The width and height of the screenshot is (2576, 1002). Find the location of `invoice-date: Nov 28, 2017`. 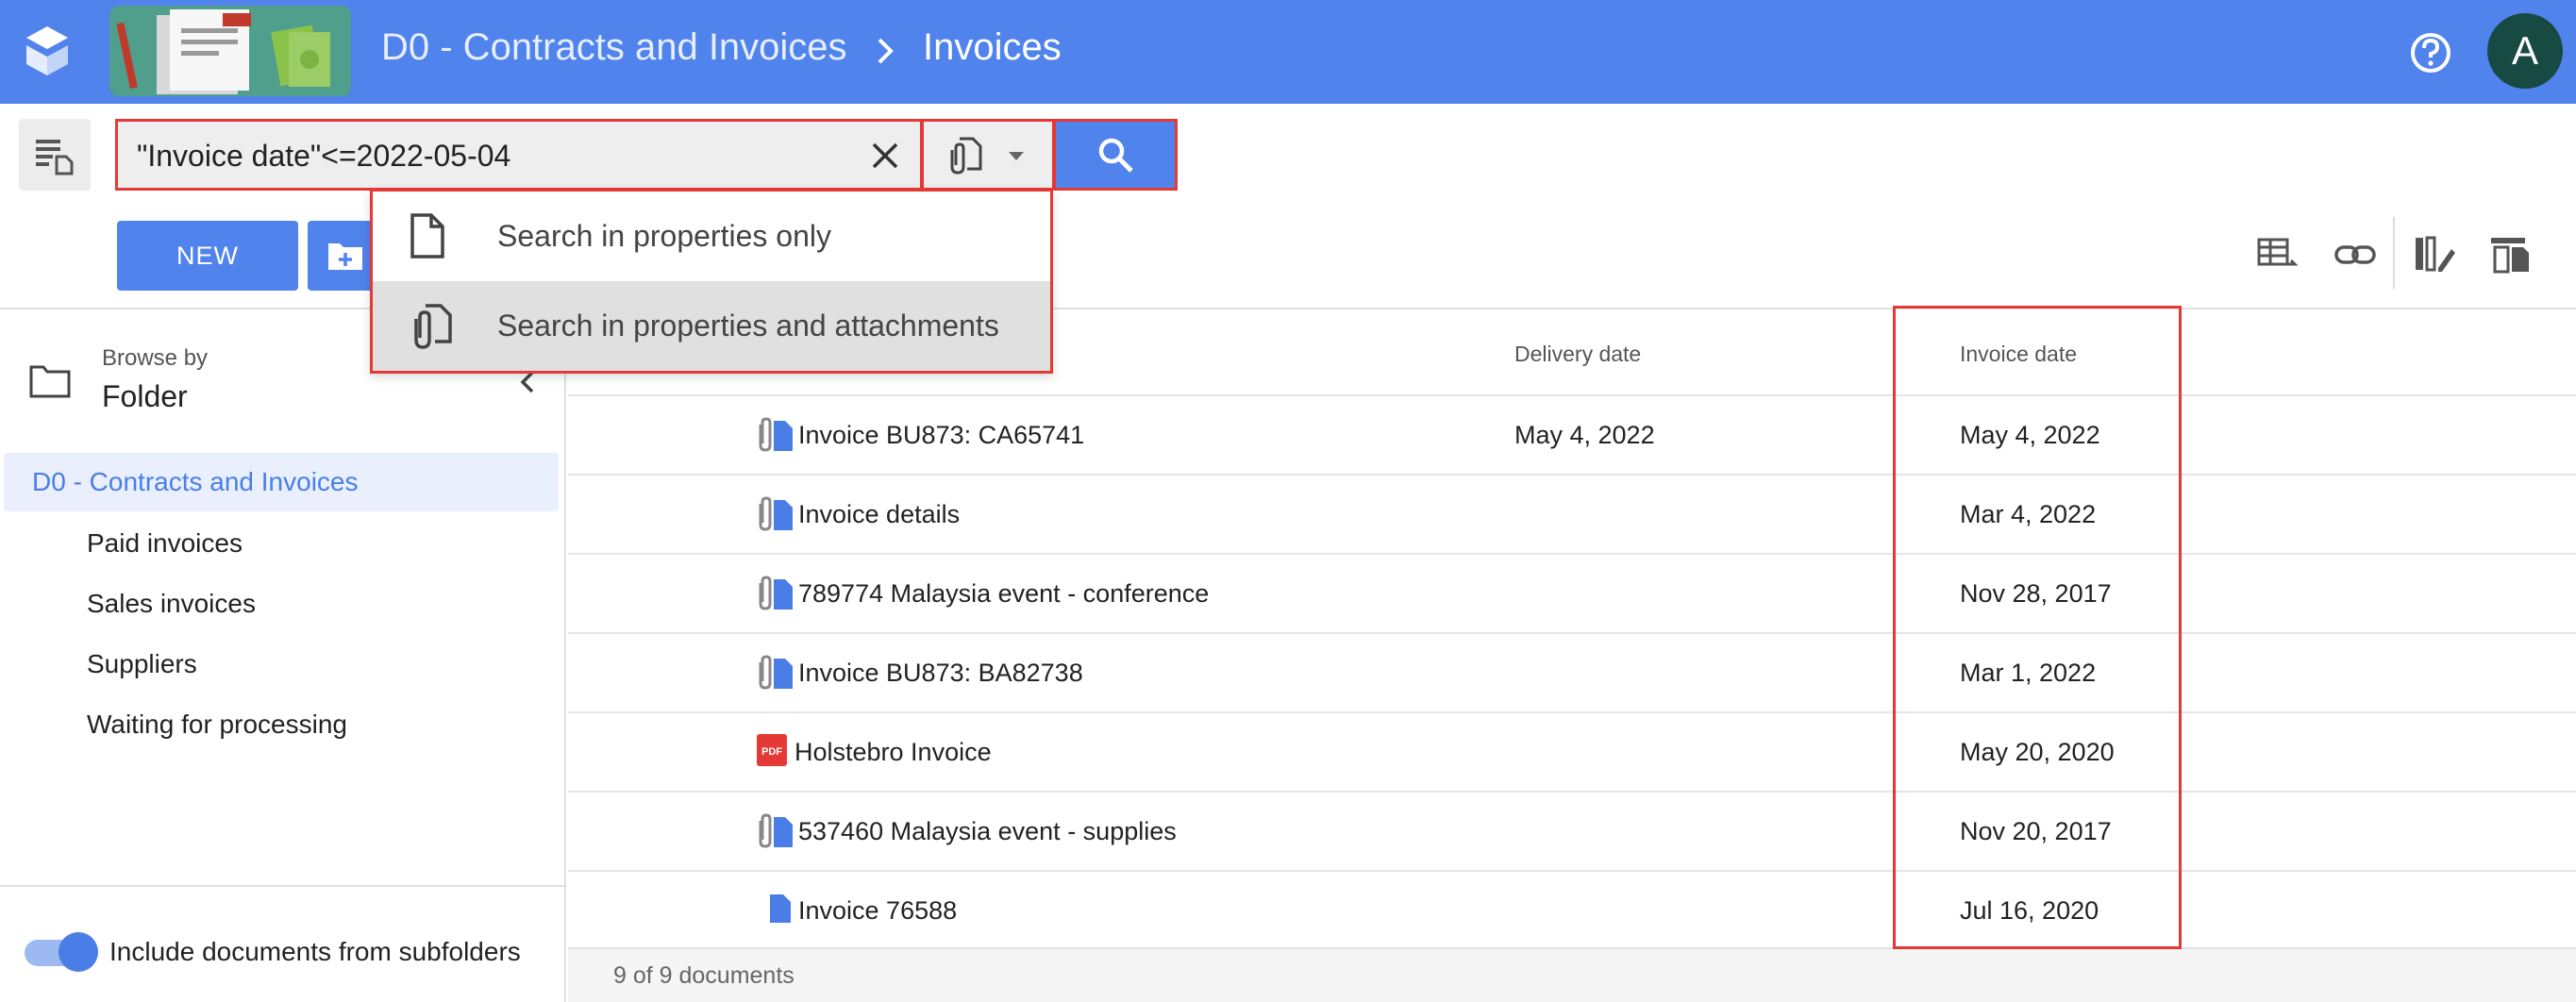

invoice-date: Nov 28, 2017 is located at coordinates (2036, 593).